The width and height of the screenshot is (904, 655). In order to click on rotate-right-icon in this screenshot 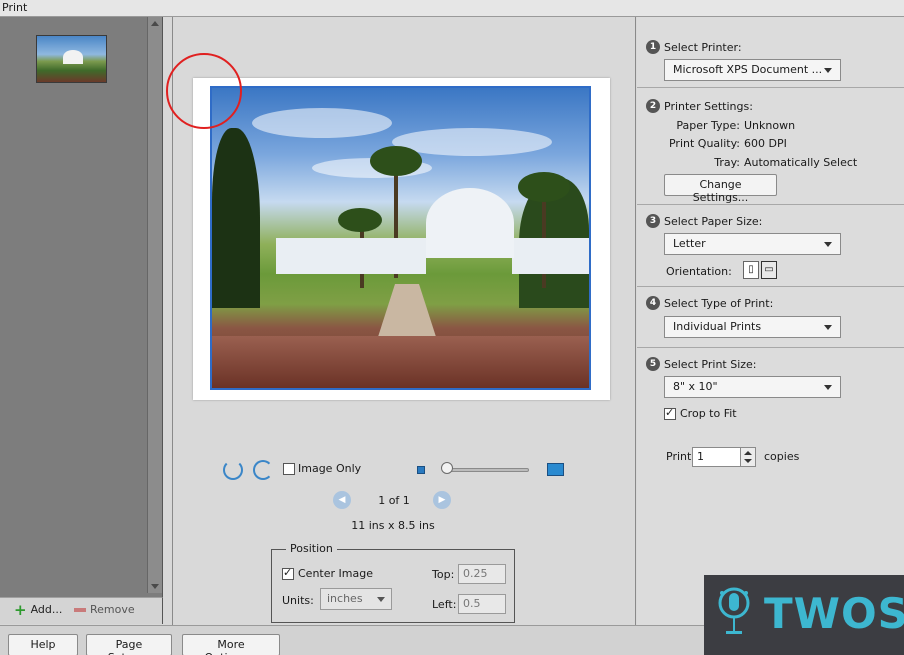, I will do `click(263, 470)`.